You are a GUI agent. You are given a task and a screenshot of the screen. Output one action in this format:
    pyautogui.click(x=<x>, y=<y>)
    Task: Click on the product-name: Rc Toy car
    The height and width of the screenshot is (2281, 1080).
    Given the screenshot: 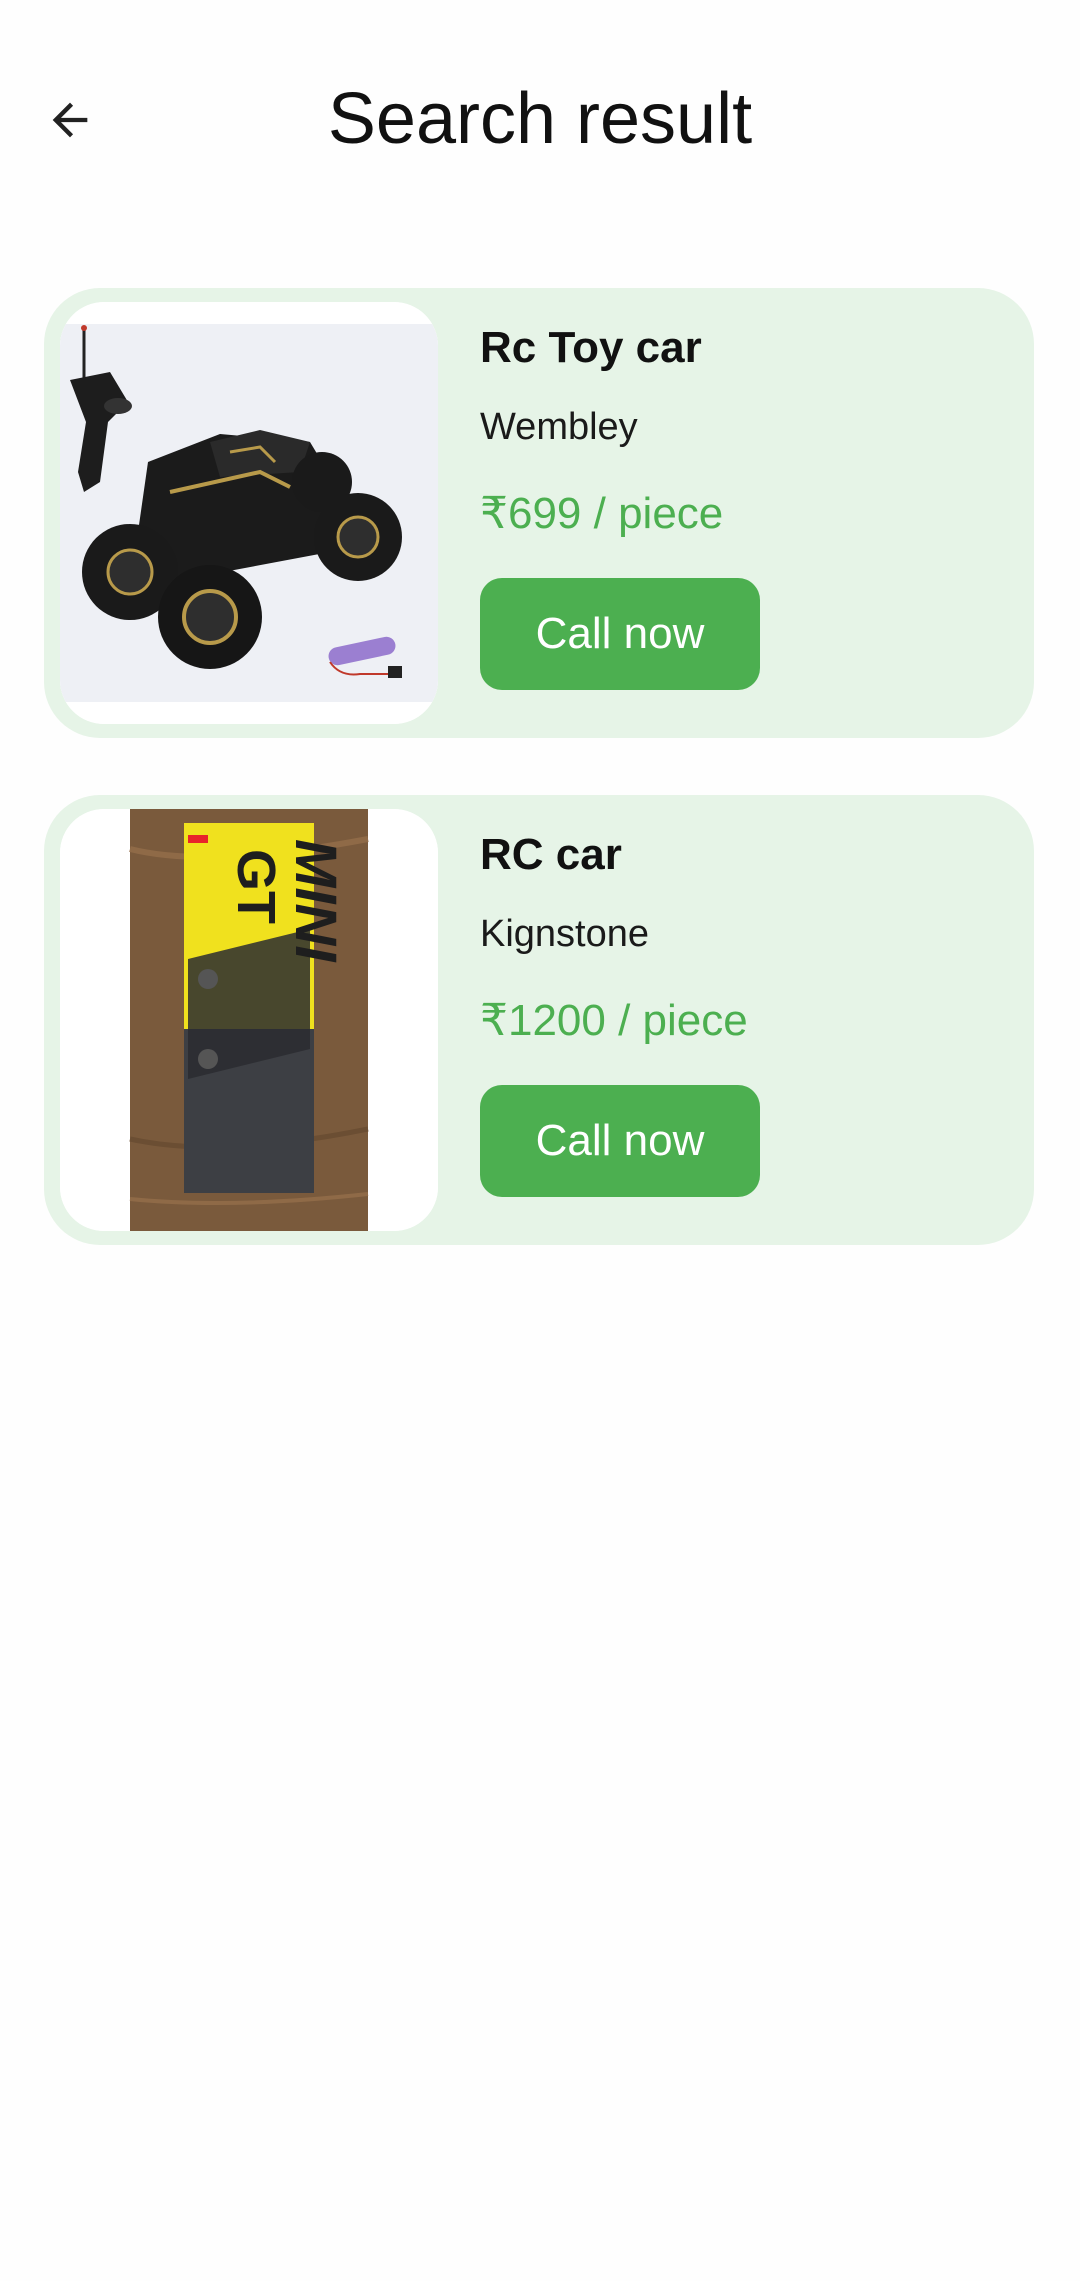 What is the action you would take?
    pyautogui.click(x=591, y=347)
    